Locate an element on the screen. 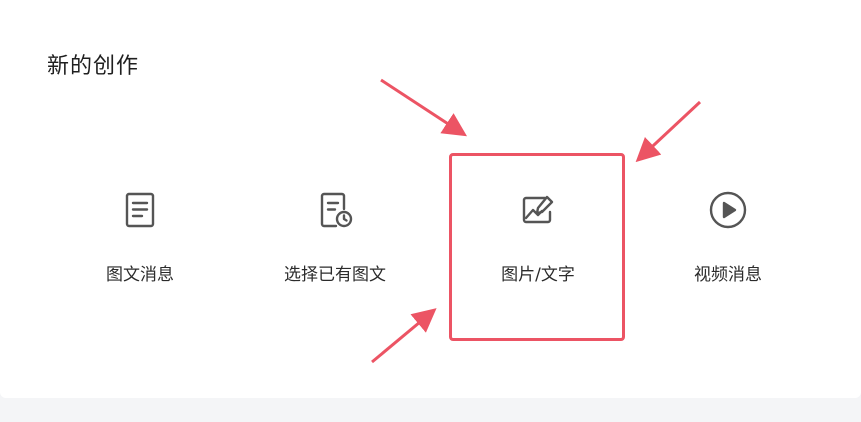 The width and height of the screenshot is (861, 422). option-video-message: 视频消息 is located at coordinates (728, 245).